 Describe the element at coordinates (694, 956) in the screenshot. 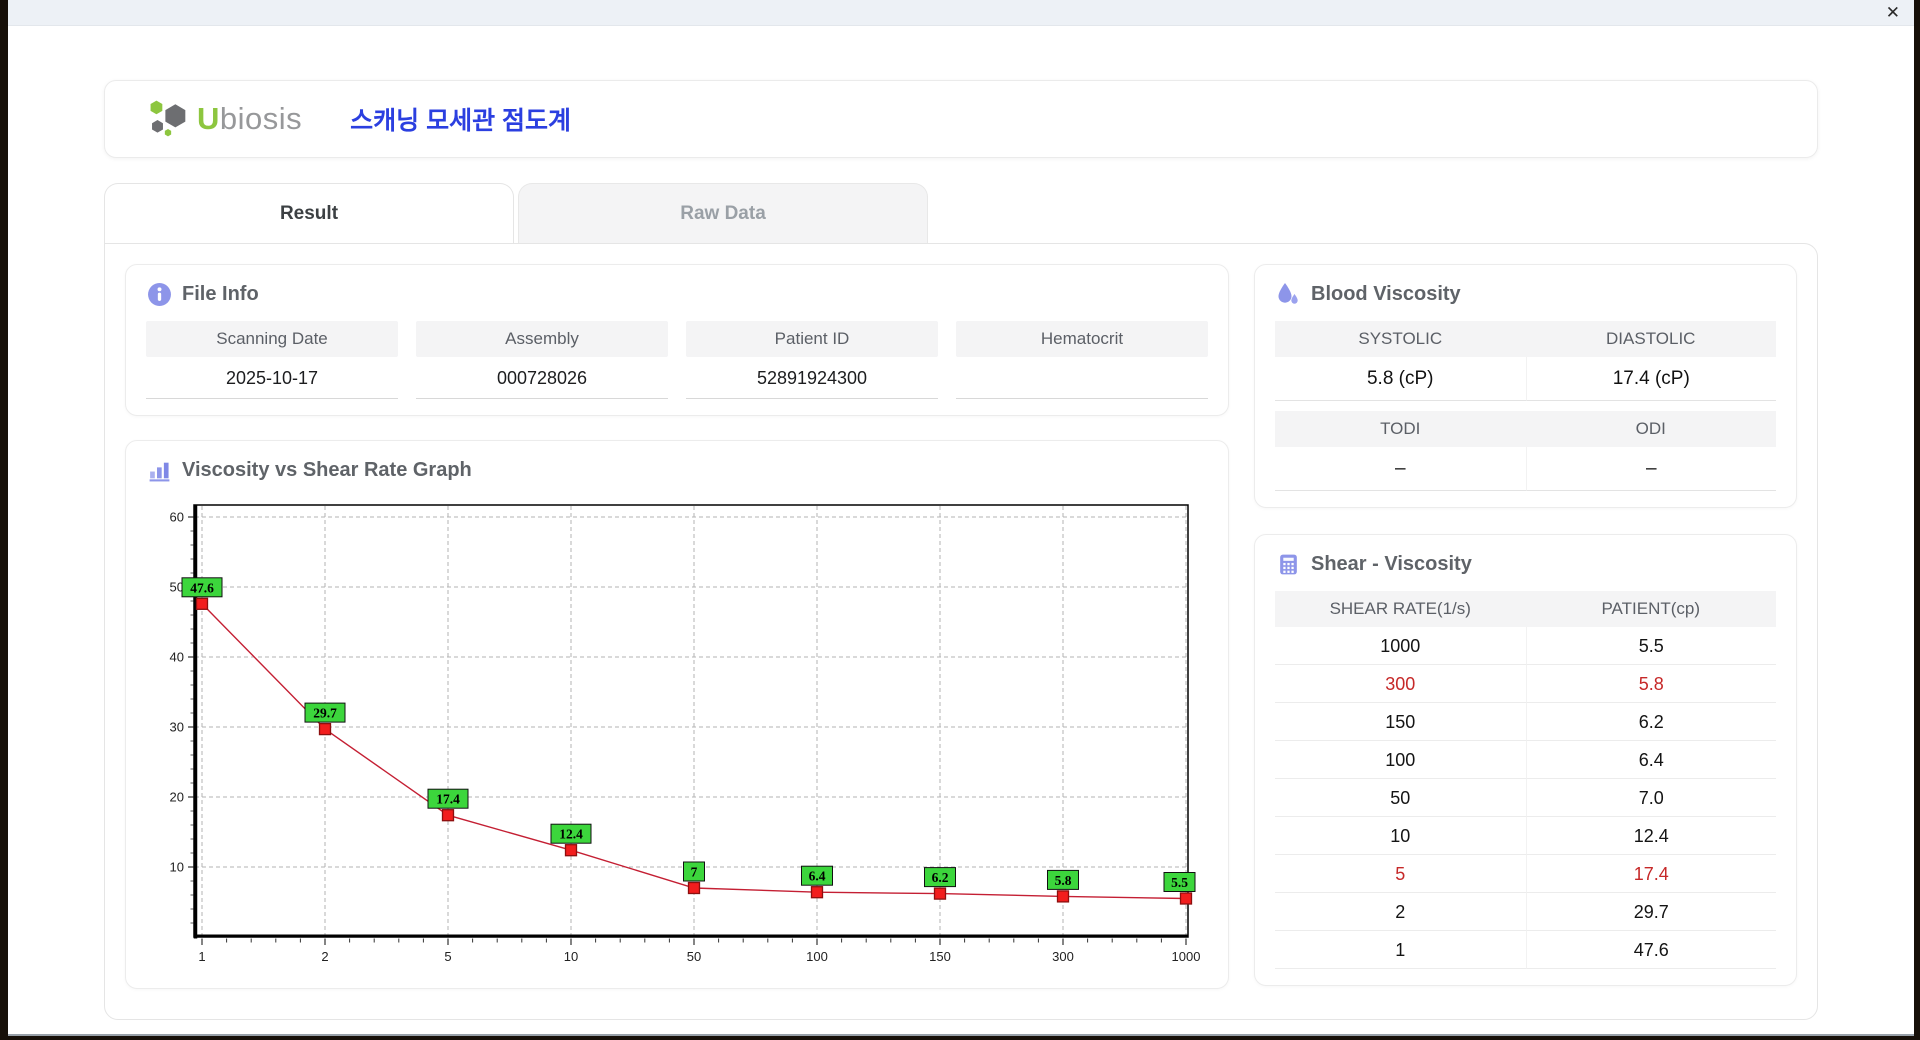

I see `svg-text: 50` at that location.